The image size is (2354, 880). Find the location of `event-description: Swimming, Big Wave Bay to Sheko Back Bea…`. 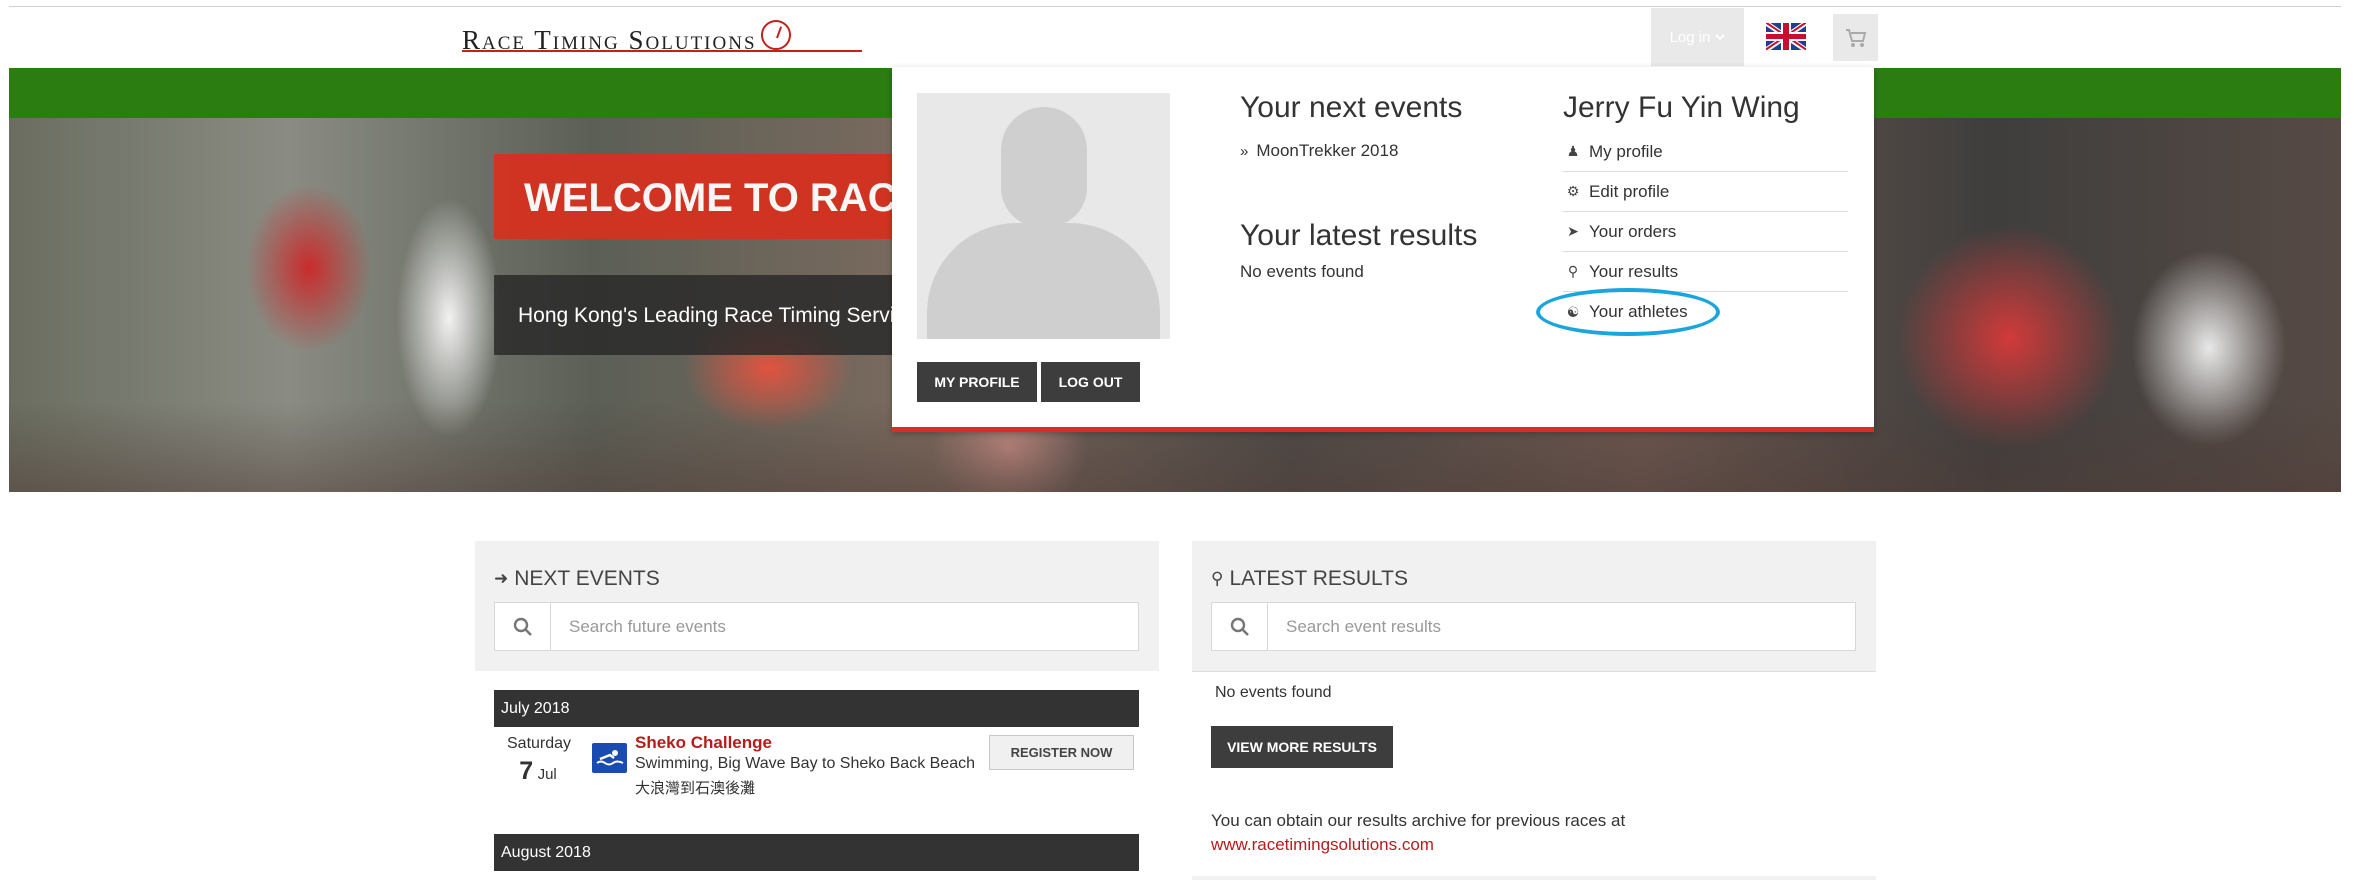

event-description: Swimming, Big Wave Bay to Sheko Back Bea… is located at coordinates (805, 763).